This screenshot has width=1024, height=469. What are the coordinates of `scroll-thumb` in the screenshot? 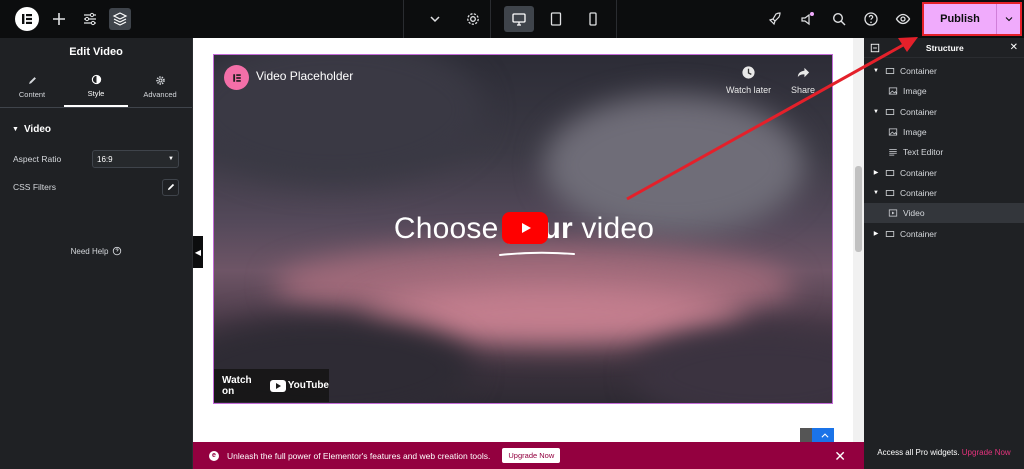 It's located at (858, 209).